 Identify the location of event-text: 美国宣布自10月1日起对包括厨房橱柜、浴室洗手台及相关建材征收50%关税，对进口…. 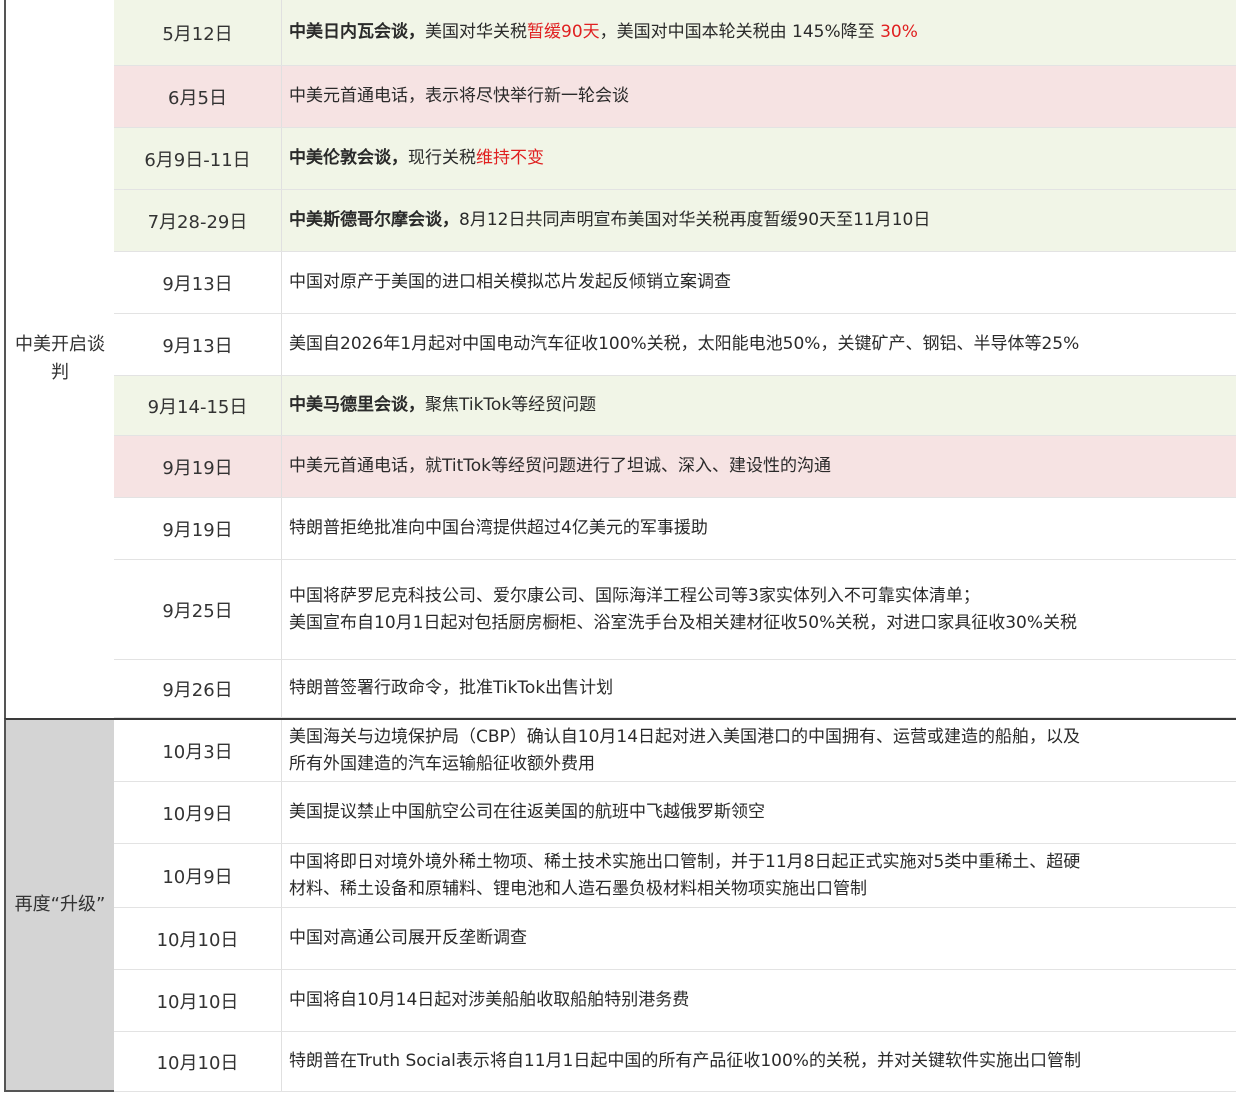
(683, 622).